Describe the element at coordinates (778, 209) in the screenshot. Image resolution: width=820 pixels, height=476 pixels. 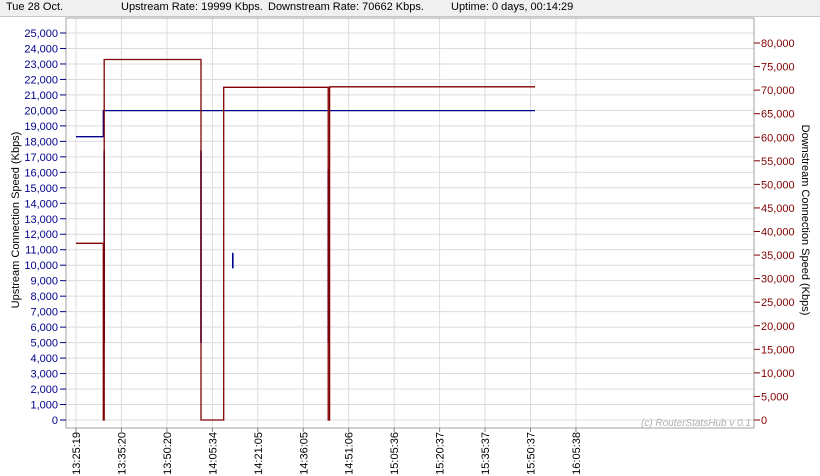
I see `right-tick-label: 45,000` at that location.